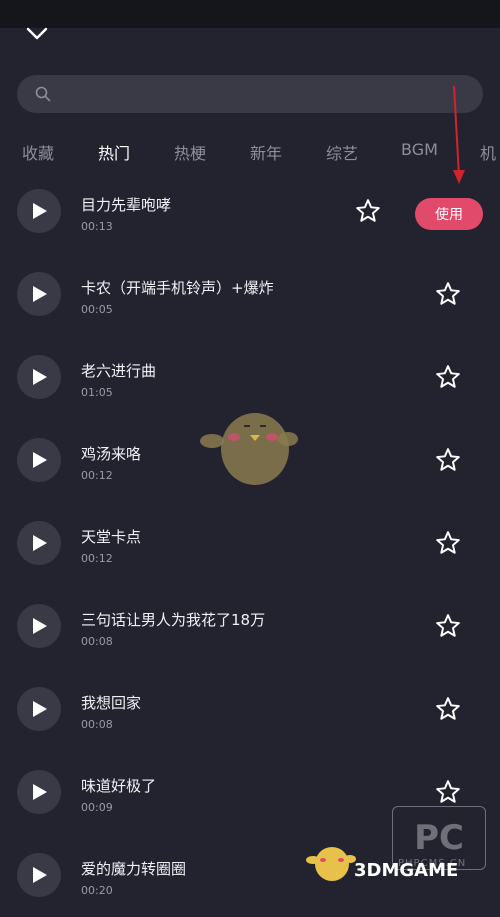 This screenshot has height=917, width=500. Describe the element at coordinates (119, 371) in the screenshot. I see `song-title: 老六进行曲` at that location.